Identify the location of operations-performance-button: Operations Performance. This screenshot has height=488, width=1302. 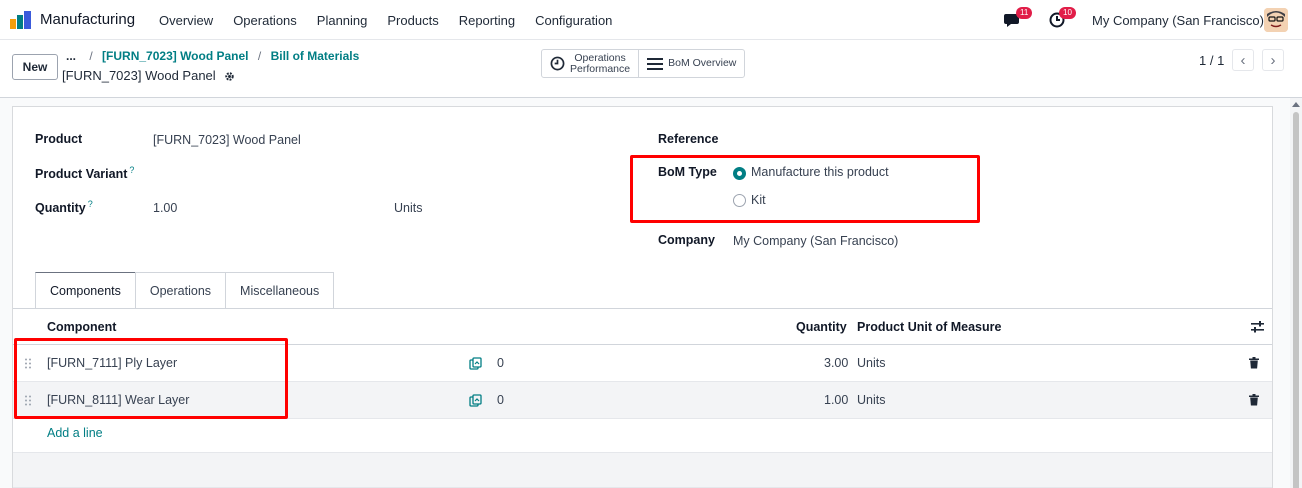
(590, 63).